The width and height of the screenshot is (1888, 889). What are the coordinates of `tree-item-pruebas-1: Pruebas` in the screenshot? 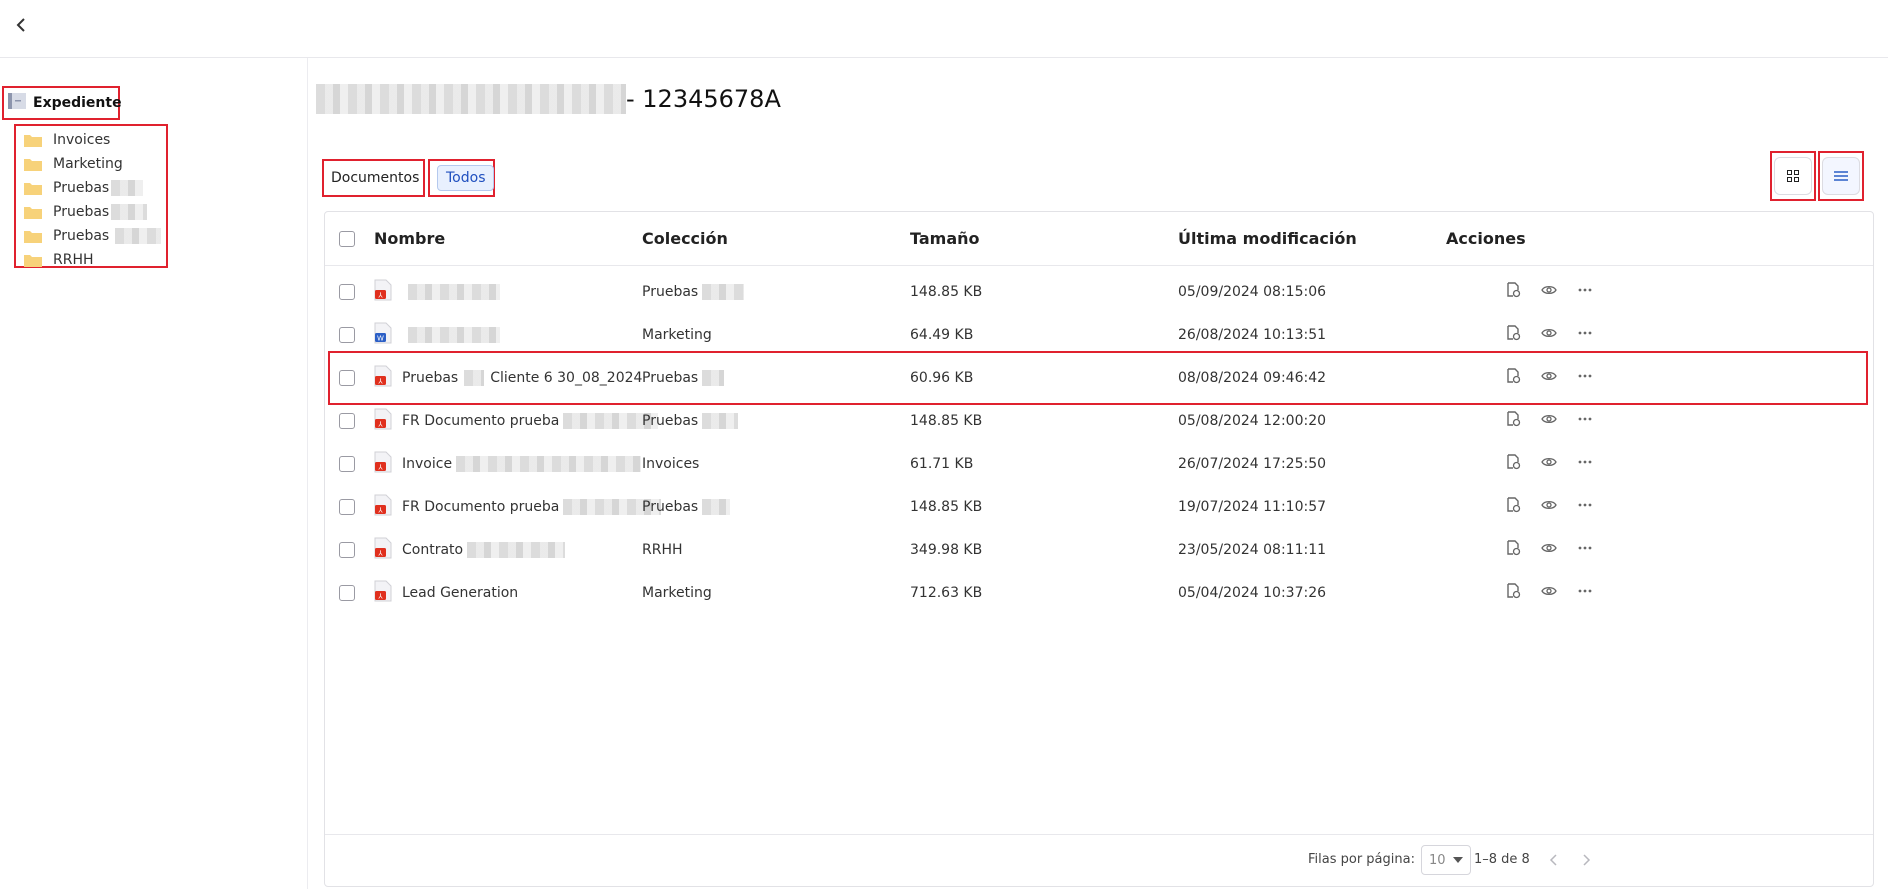 It's located at (91, 188).